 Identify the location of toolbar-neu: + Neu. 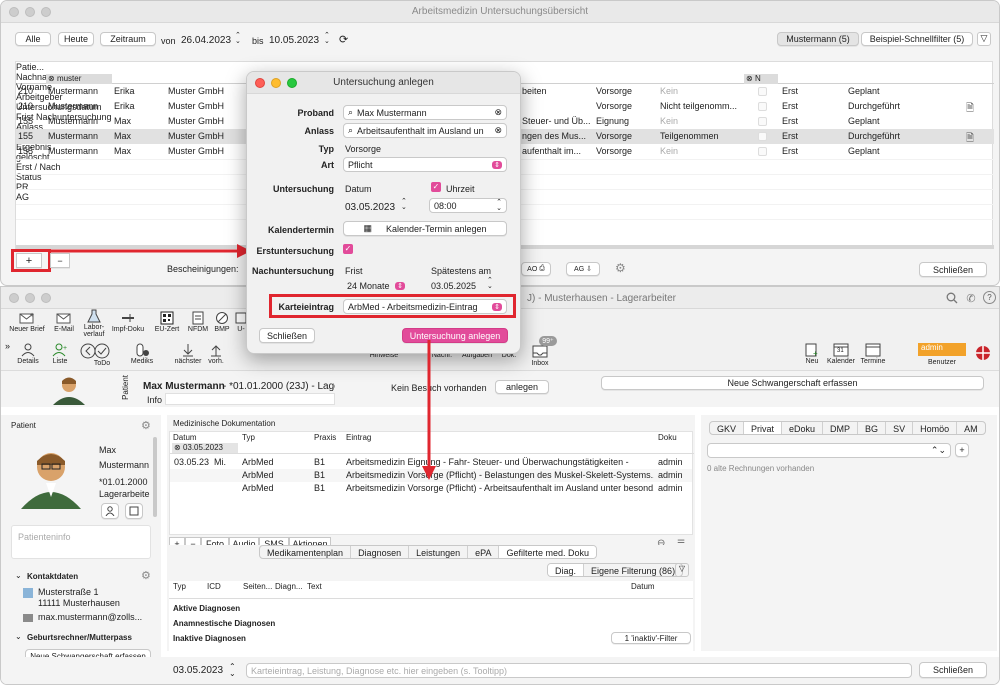
(812, 354).